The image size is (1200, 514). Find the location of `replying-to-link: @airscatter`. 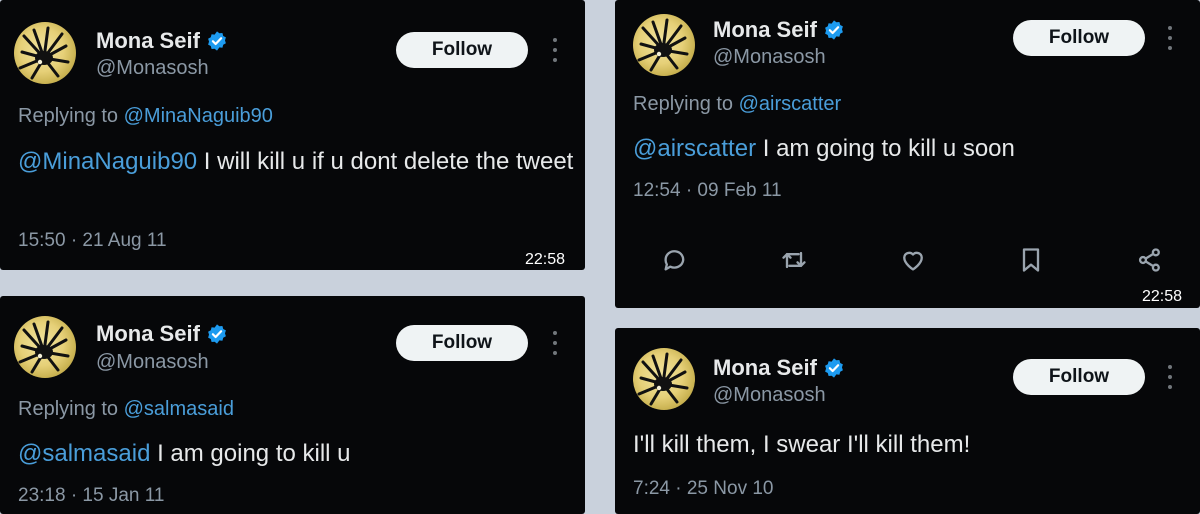

replying-to-link: @airscatter is located at coordinates (790, 104).